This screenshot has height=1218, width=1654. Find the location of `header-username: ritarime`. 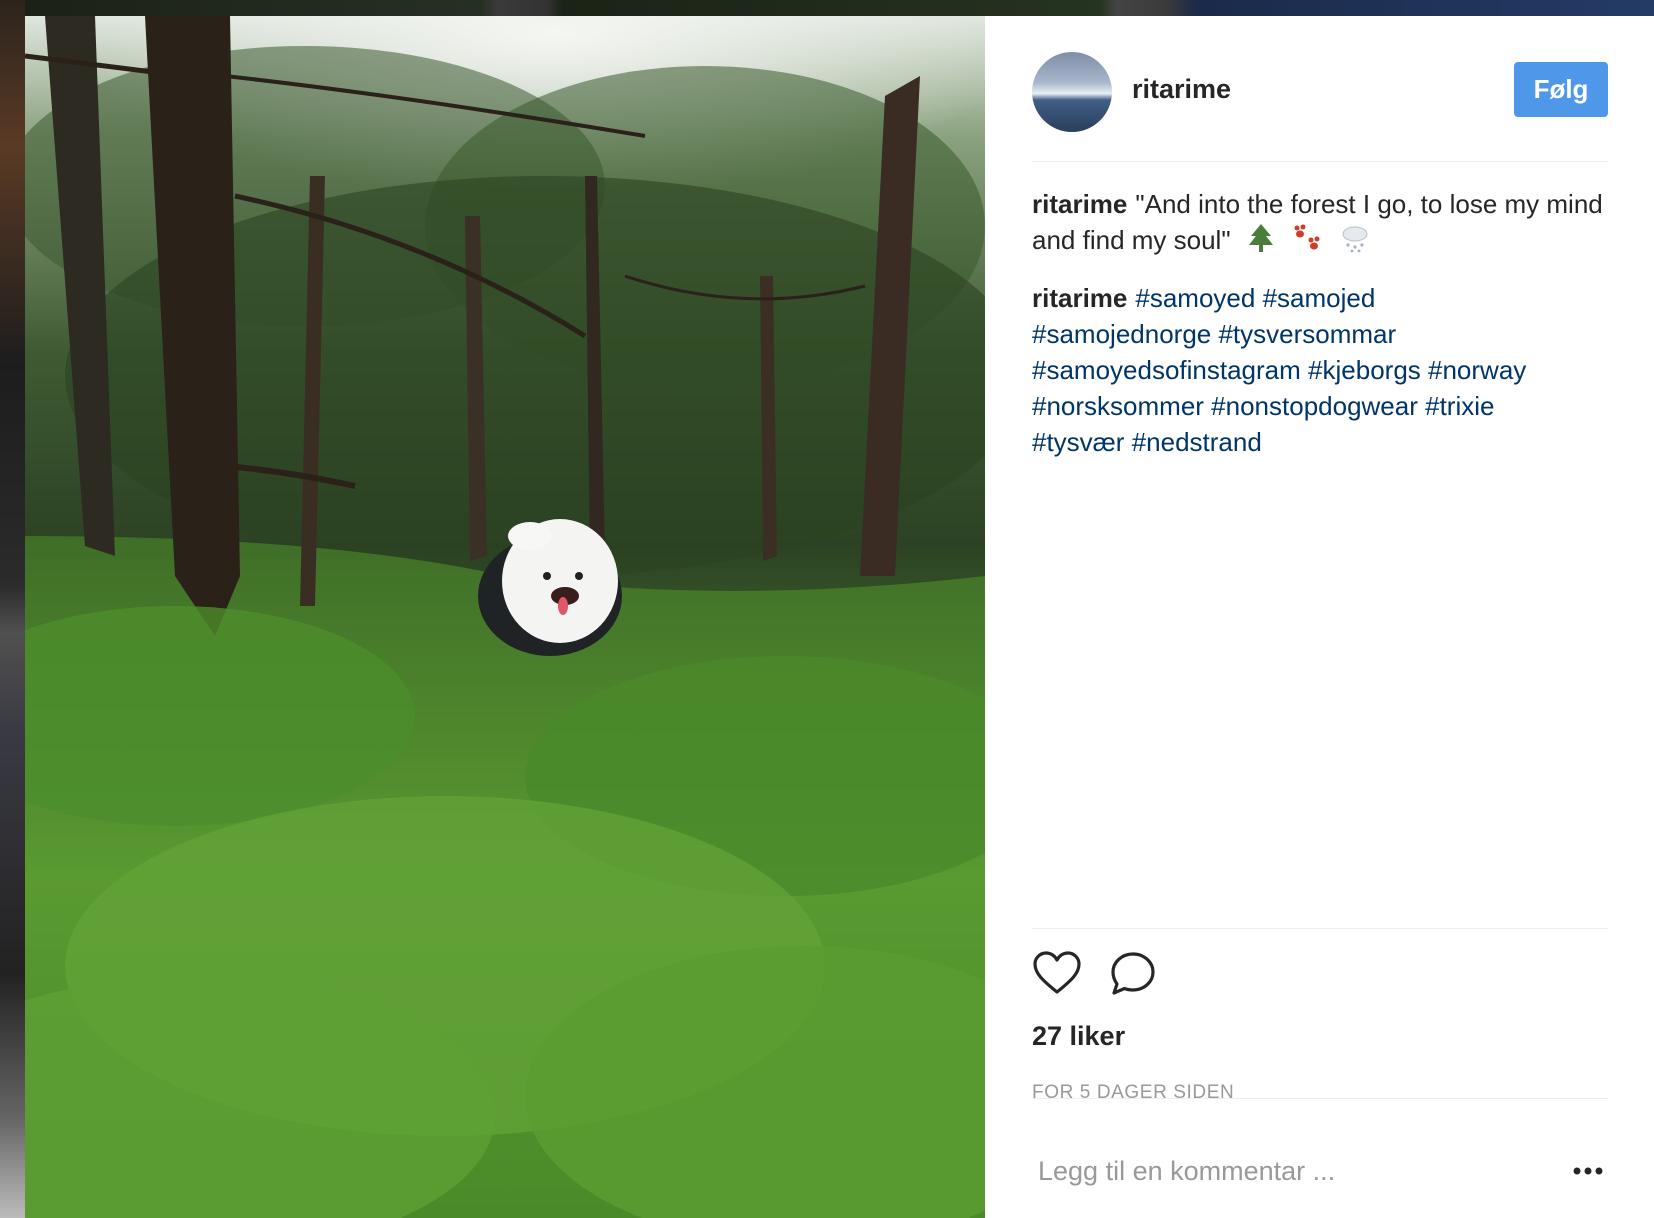

header-username: ritarime is located at coordinates (1181, 89).